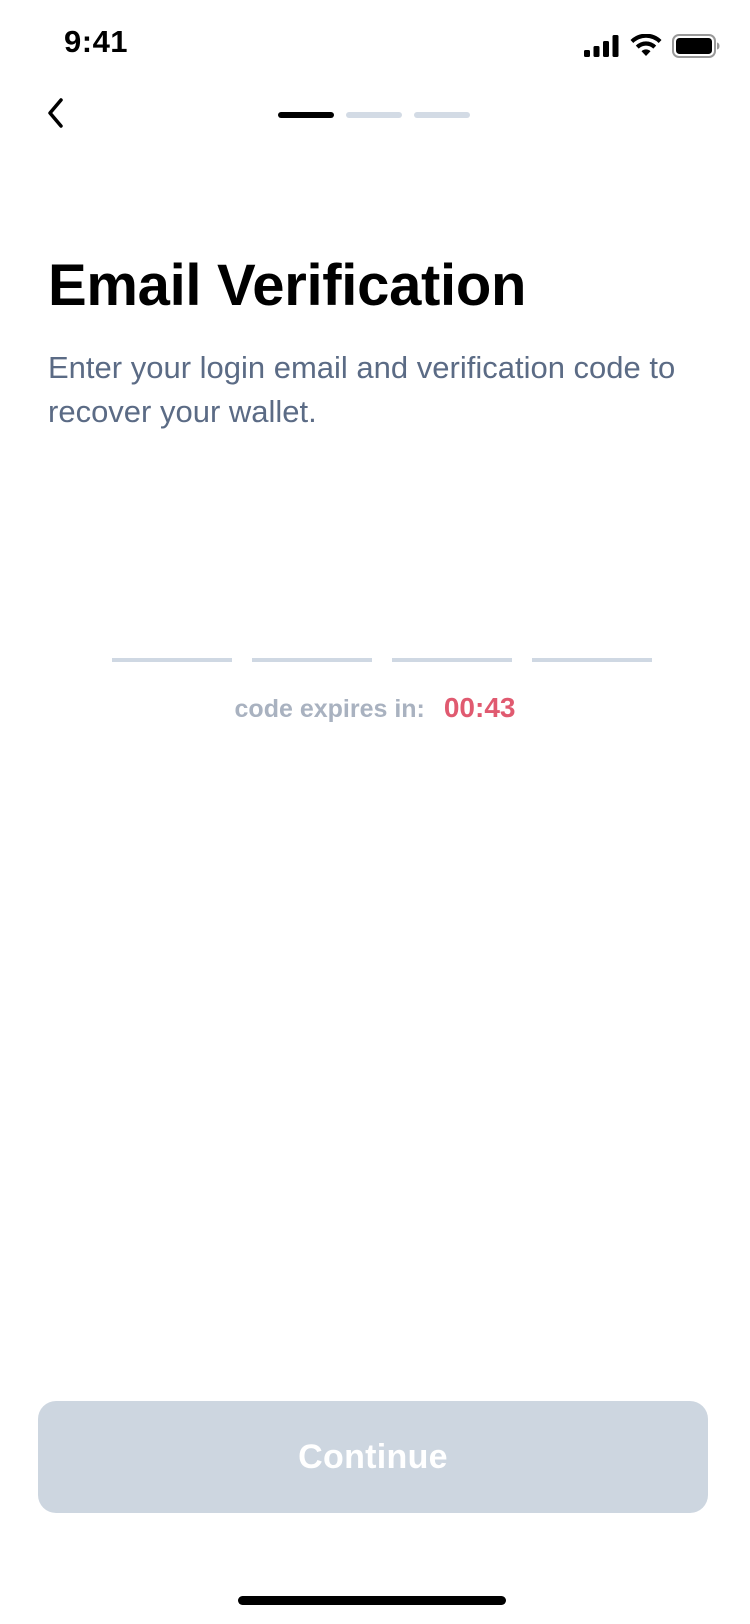 This screenshot has width=750, height=1624. What do you see at coordinates (373, 1457) in the screenshot?
I see `continue-button: Continue` at bounding box center [373, 1457].